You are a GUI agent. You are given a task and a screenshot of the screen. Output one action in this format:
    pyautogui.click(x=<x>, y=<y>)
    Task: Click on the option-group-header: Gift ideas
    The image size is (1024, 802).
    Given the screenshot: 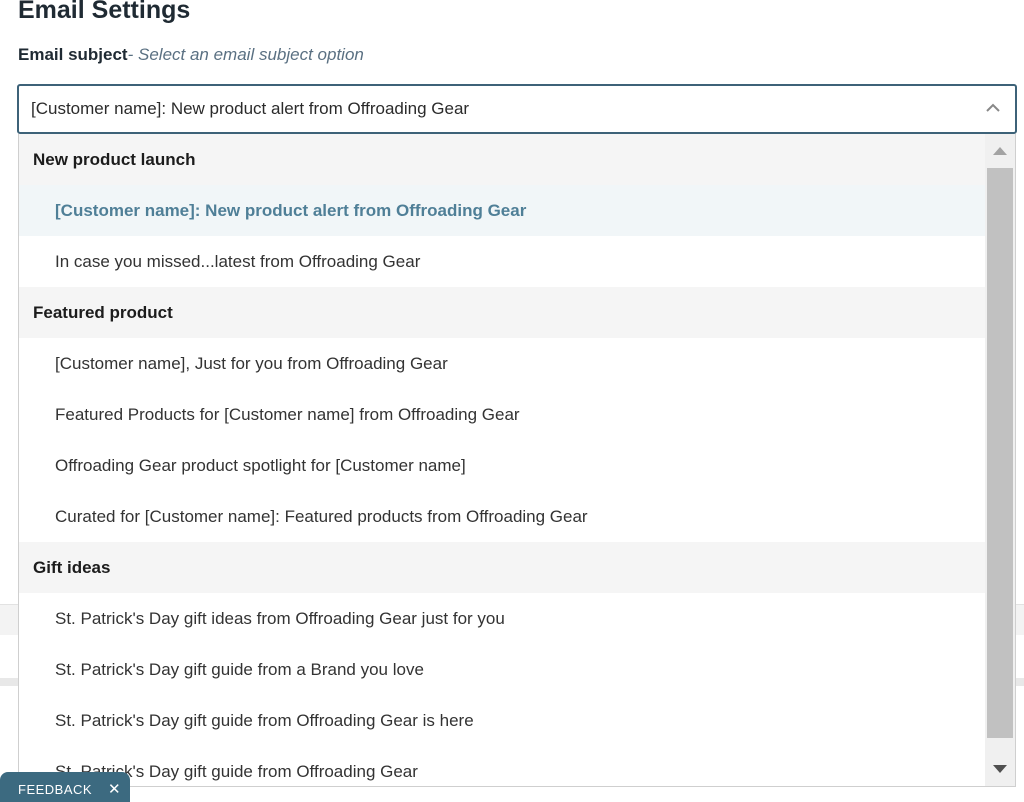 What is the action you would take?
    pyautogui.click(x=502, y=567)
    